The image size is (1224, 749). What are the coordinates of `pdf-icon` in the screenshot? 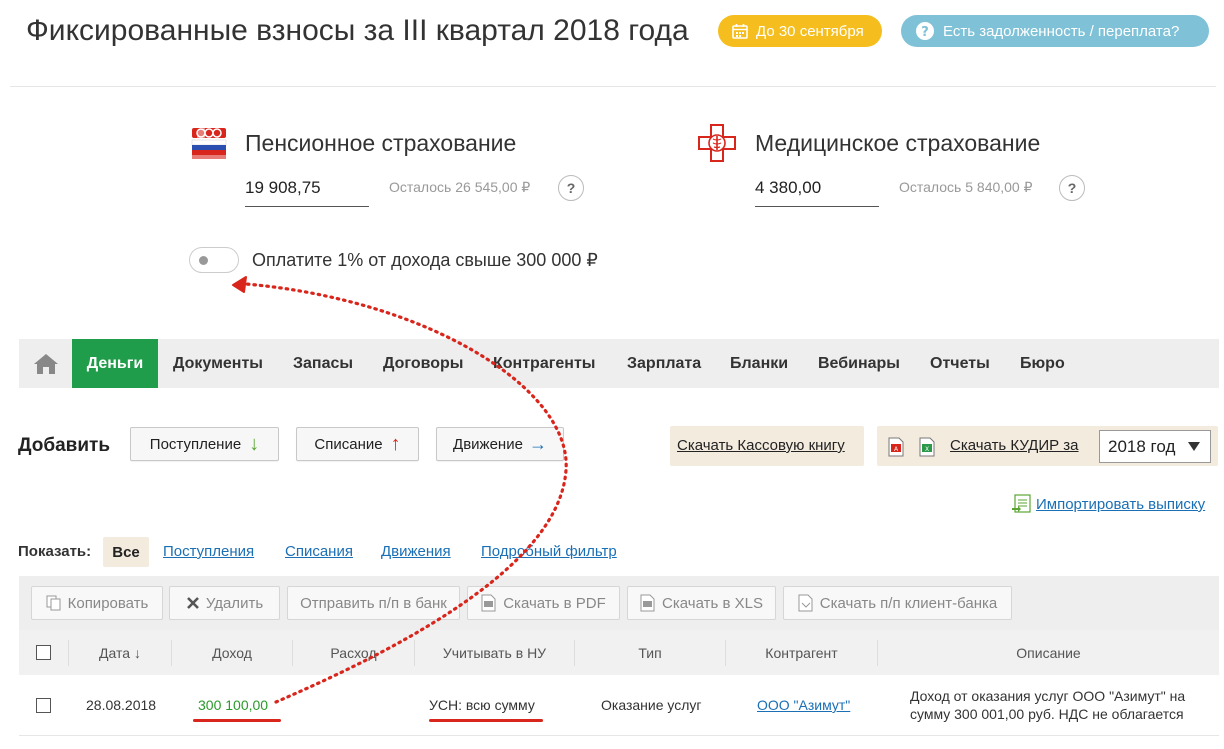 It's located at (489, 603).